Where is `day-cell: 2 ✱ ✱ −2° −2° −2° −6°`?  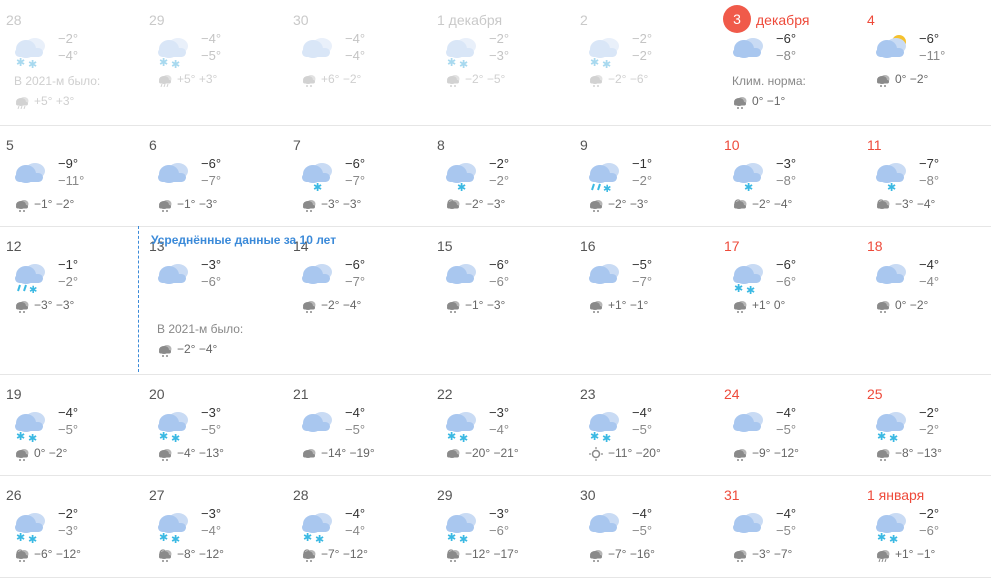 day-cell: 2 ✱ ✱ −2° −2° −2° −6° is located at coordinates (644, 62).